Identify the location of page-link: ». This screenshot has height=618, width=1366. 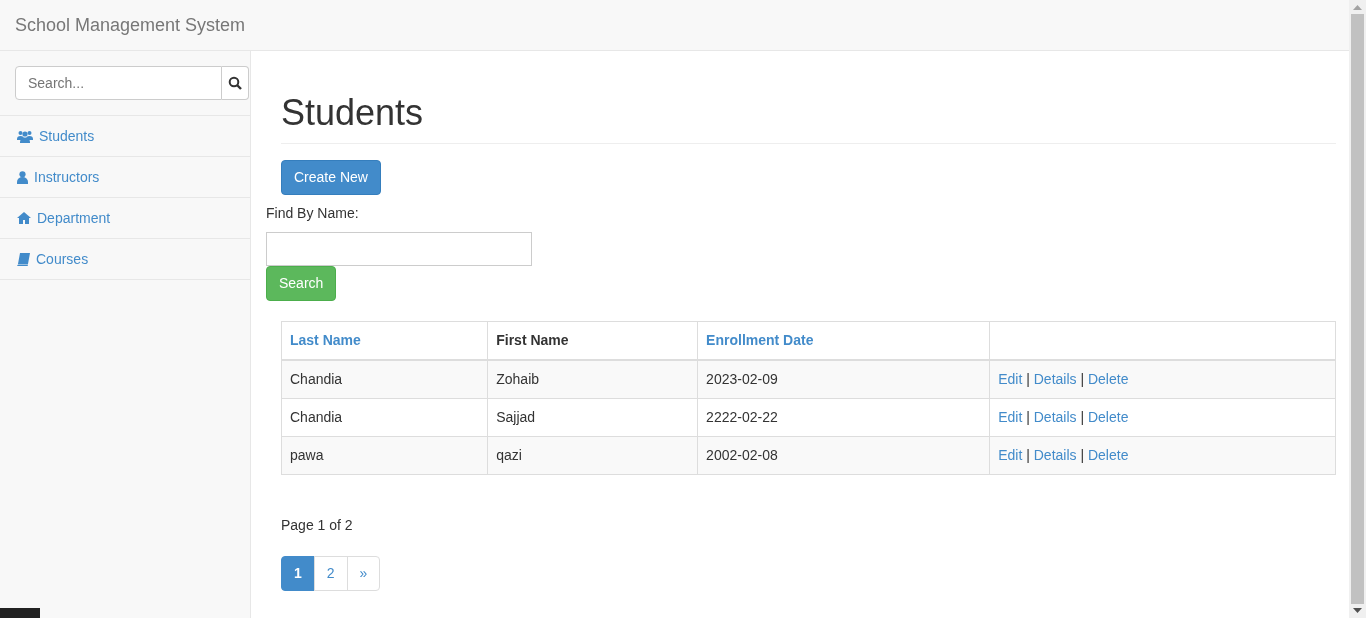
(363, 574).